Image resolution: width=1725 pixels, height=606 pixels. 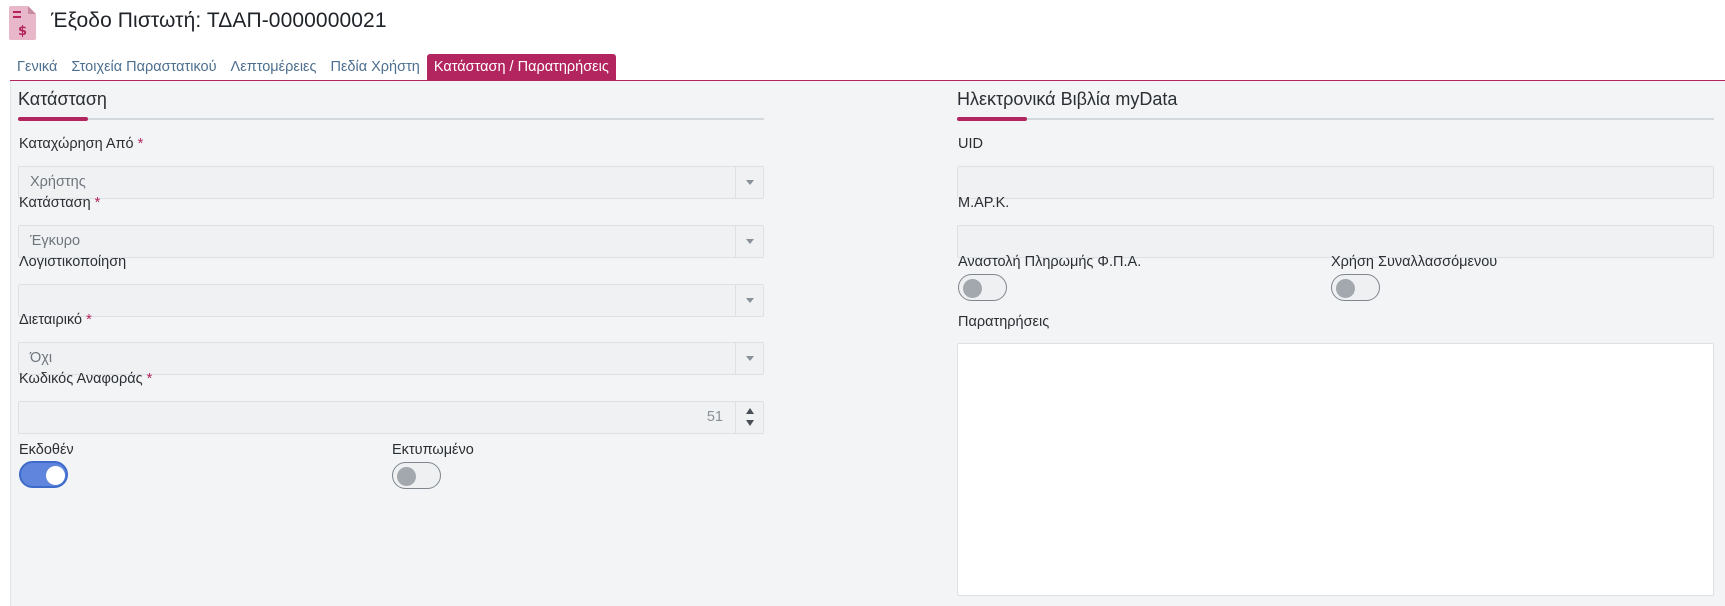 What do you see at coordinates (750, 411) in the screenshot?
I see `increment-arrow-icon` at bounding box center [750, 411].